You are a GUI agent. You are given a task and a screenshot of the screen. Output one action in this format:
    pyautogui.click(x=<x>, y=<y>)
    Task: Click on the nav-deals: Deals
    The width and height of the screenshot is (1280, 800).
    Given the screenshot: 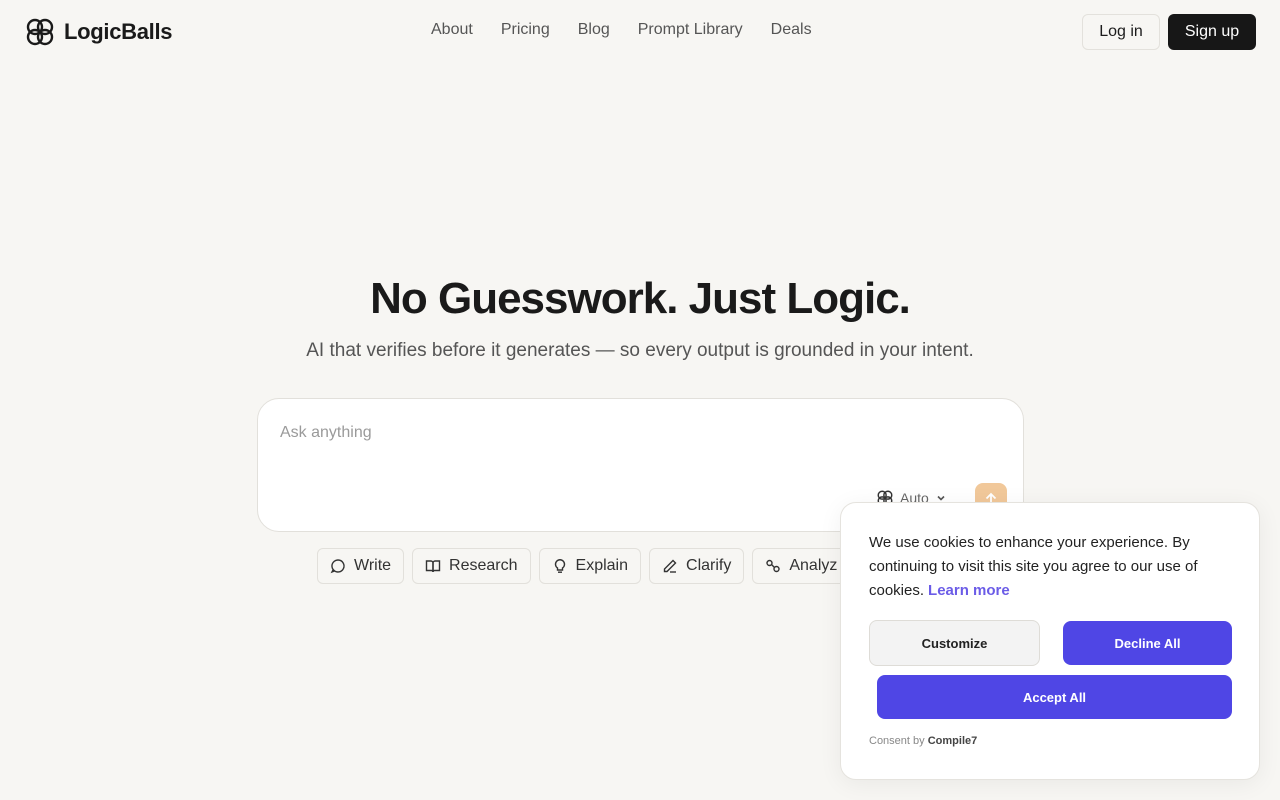 What is the action you would take?
    pyautogui.click(x=791, y=30)
    